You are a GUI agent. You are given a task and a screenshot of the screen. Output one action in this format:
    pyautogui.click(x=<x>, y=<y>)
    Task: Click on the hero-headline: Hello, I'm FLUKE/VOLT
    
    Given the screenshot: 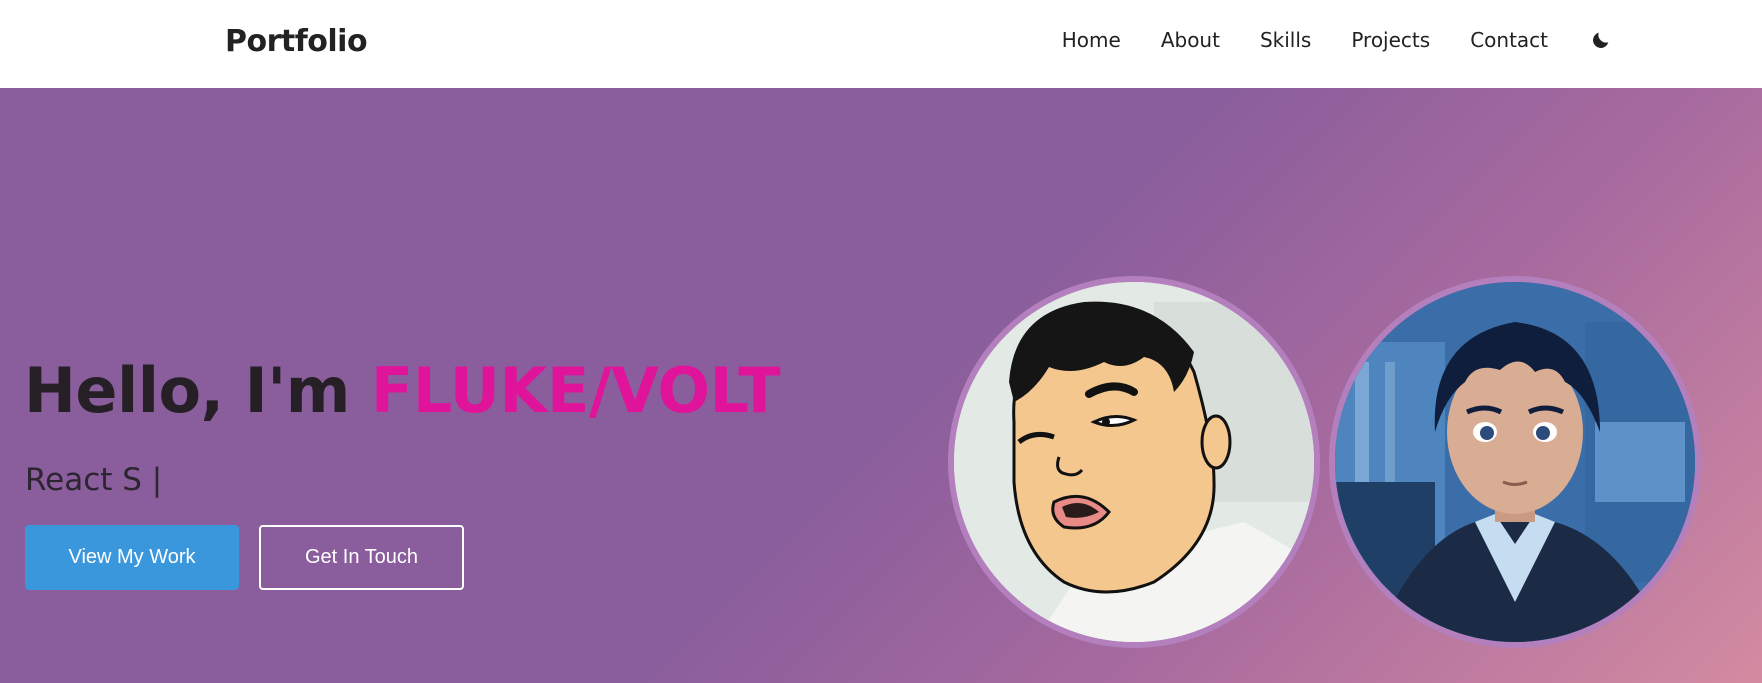 What is the action you would take?
    pyautogui.click(x=402, y=390)
    